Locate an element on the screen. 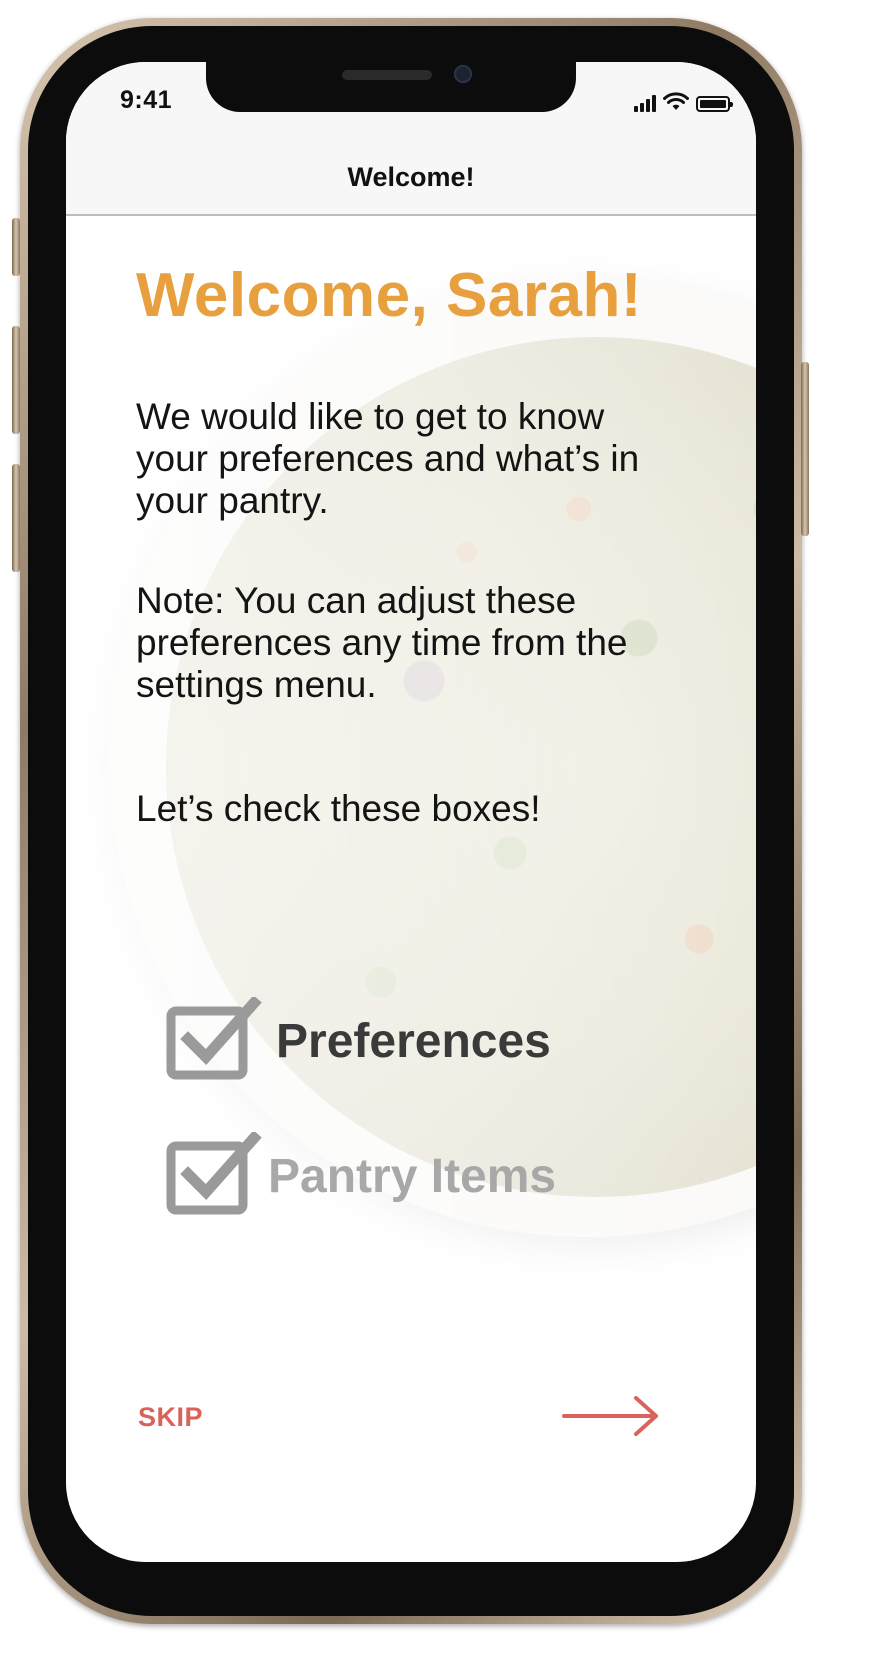  status-time: 9:41 is located at coordinates (146, 100).